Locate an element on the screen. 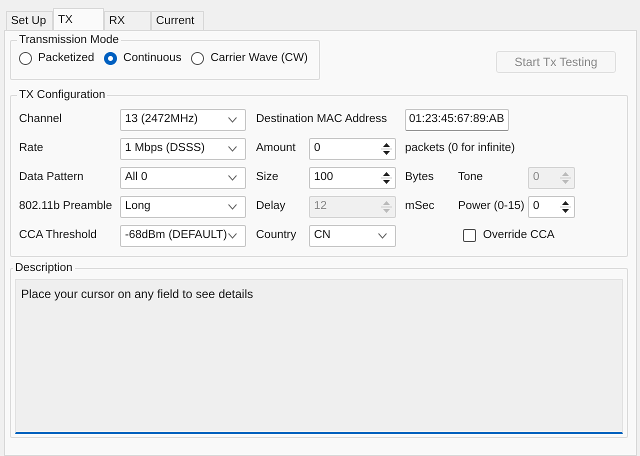 This screenshot has width=640, height=456. field-label: Channel is located at coordinates (41, 119).